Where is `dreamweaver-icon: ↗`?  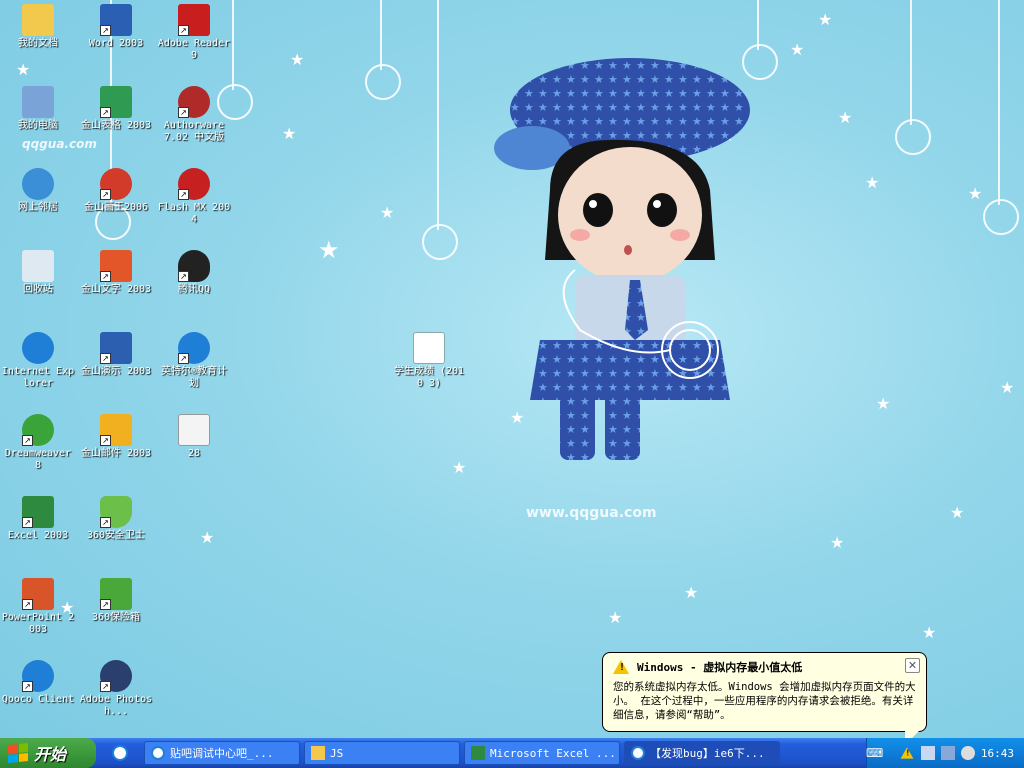
dreamweaver-icon: ↗ is located at coordinates (38, 430).